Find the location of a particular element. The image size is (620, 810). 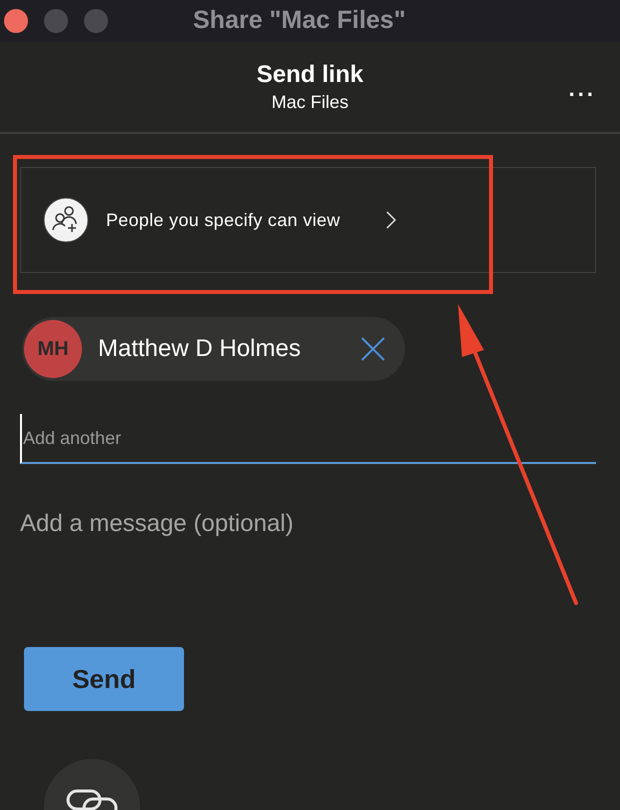

dialog-subtitle: Mac Files is located at coordinates (309, 102).